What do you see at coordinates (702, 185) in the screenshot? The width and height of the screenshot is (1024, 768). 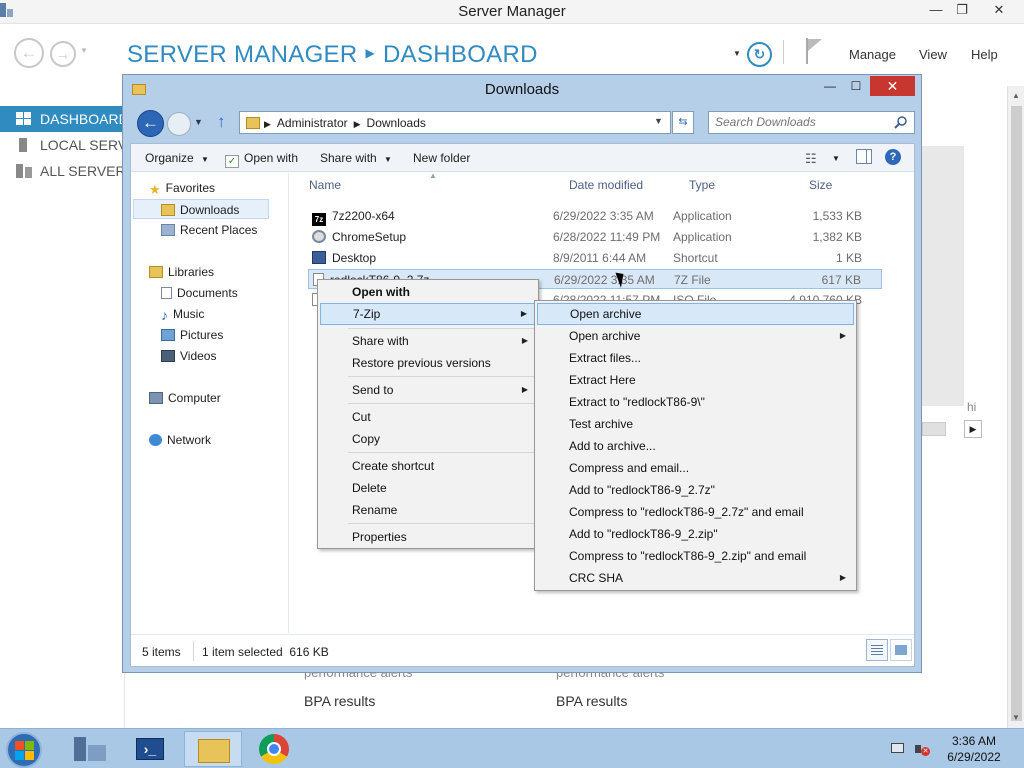 I see `column-type: Type` at bounding box center [702, 185].